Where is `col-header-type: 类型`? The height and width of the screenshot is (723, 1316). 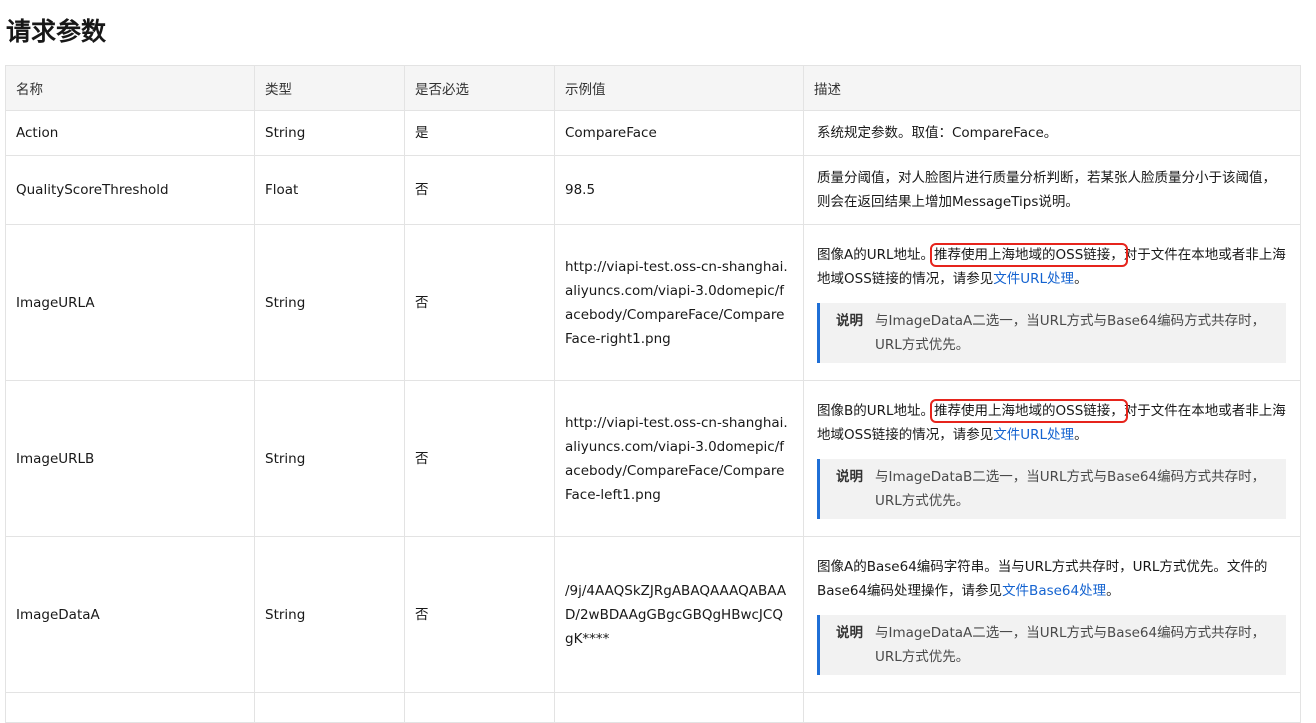
col-header-type: 类型 is located at coordinates (329, 88).